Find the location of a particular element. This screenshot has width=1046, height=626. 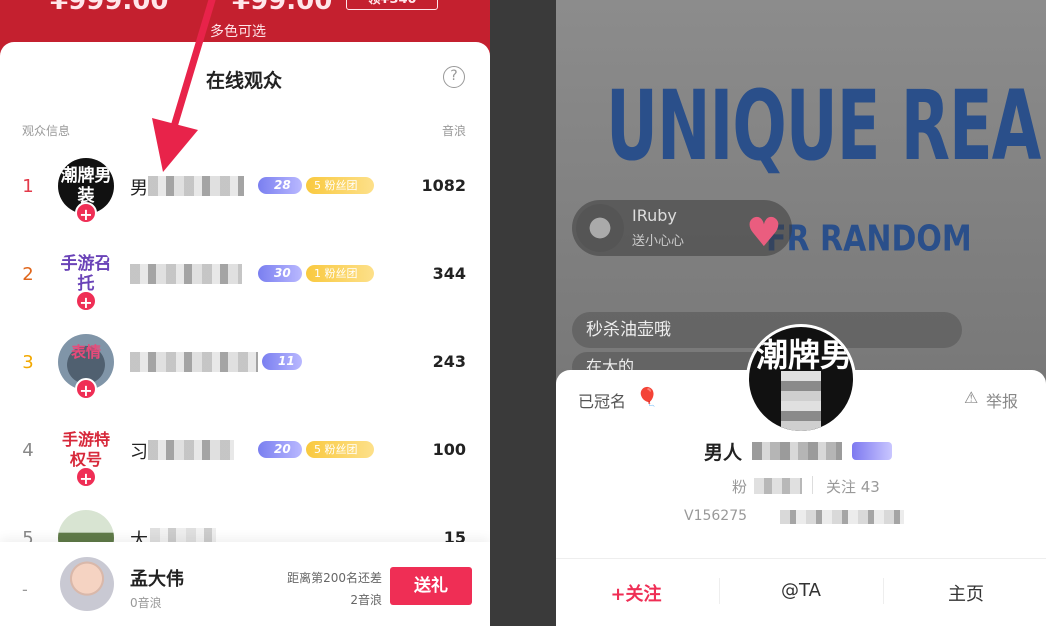

audience-row: 3 表情 + 11 243 is located at coordinates (245, 364).